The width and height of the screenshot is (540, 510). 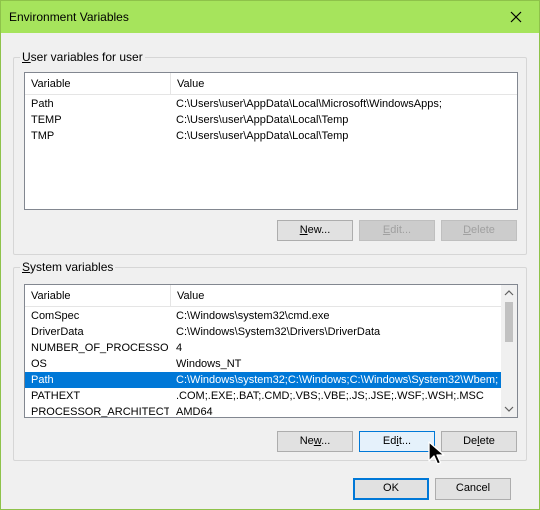 What do you see at coordinates (55, 316) in the screenshot?
I see `variable-name: ComSpec` at bounding box center [55, 316].